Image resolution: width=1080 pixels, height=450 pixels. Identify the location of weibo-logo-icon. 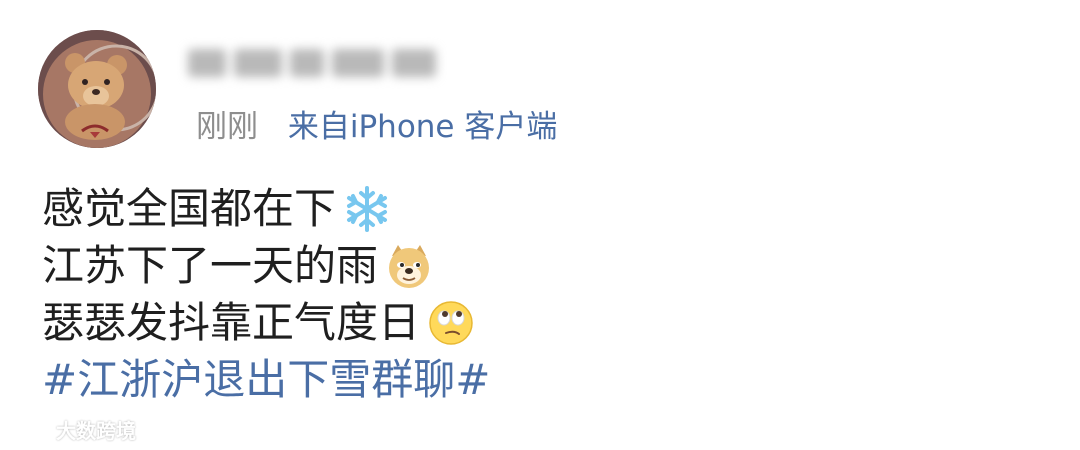
(31, 427).